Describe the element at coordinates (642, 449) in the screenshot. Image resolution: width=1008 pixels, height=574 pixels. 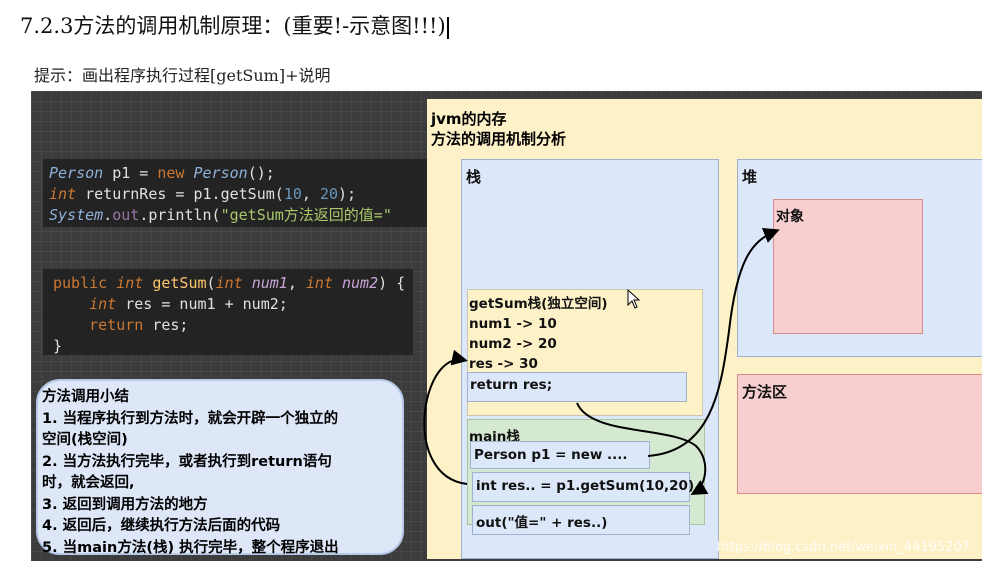
I see `arrow-return-to-main` at that location.